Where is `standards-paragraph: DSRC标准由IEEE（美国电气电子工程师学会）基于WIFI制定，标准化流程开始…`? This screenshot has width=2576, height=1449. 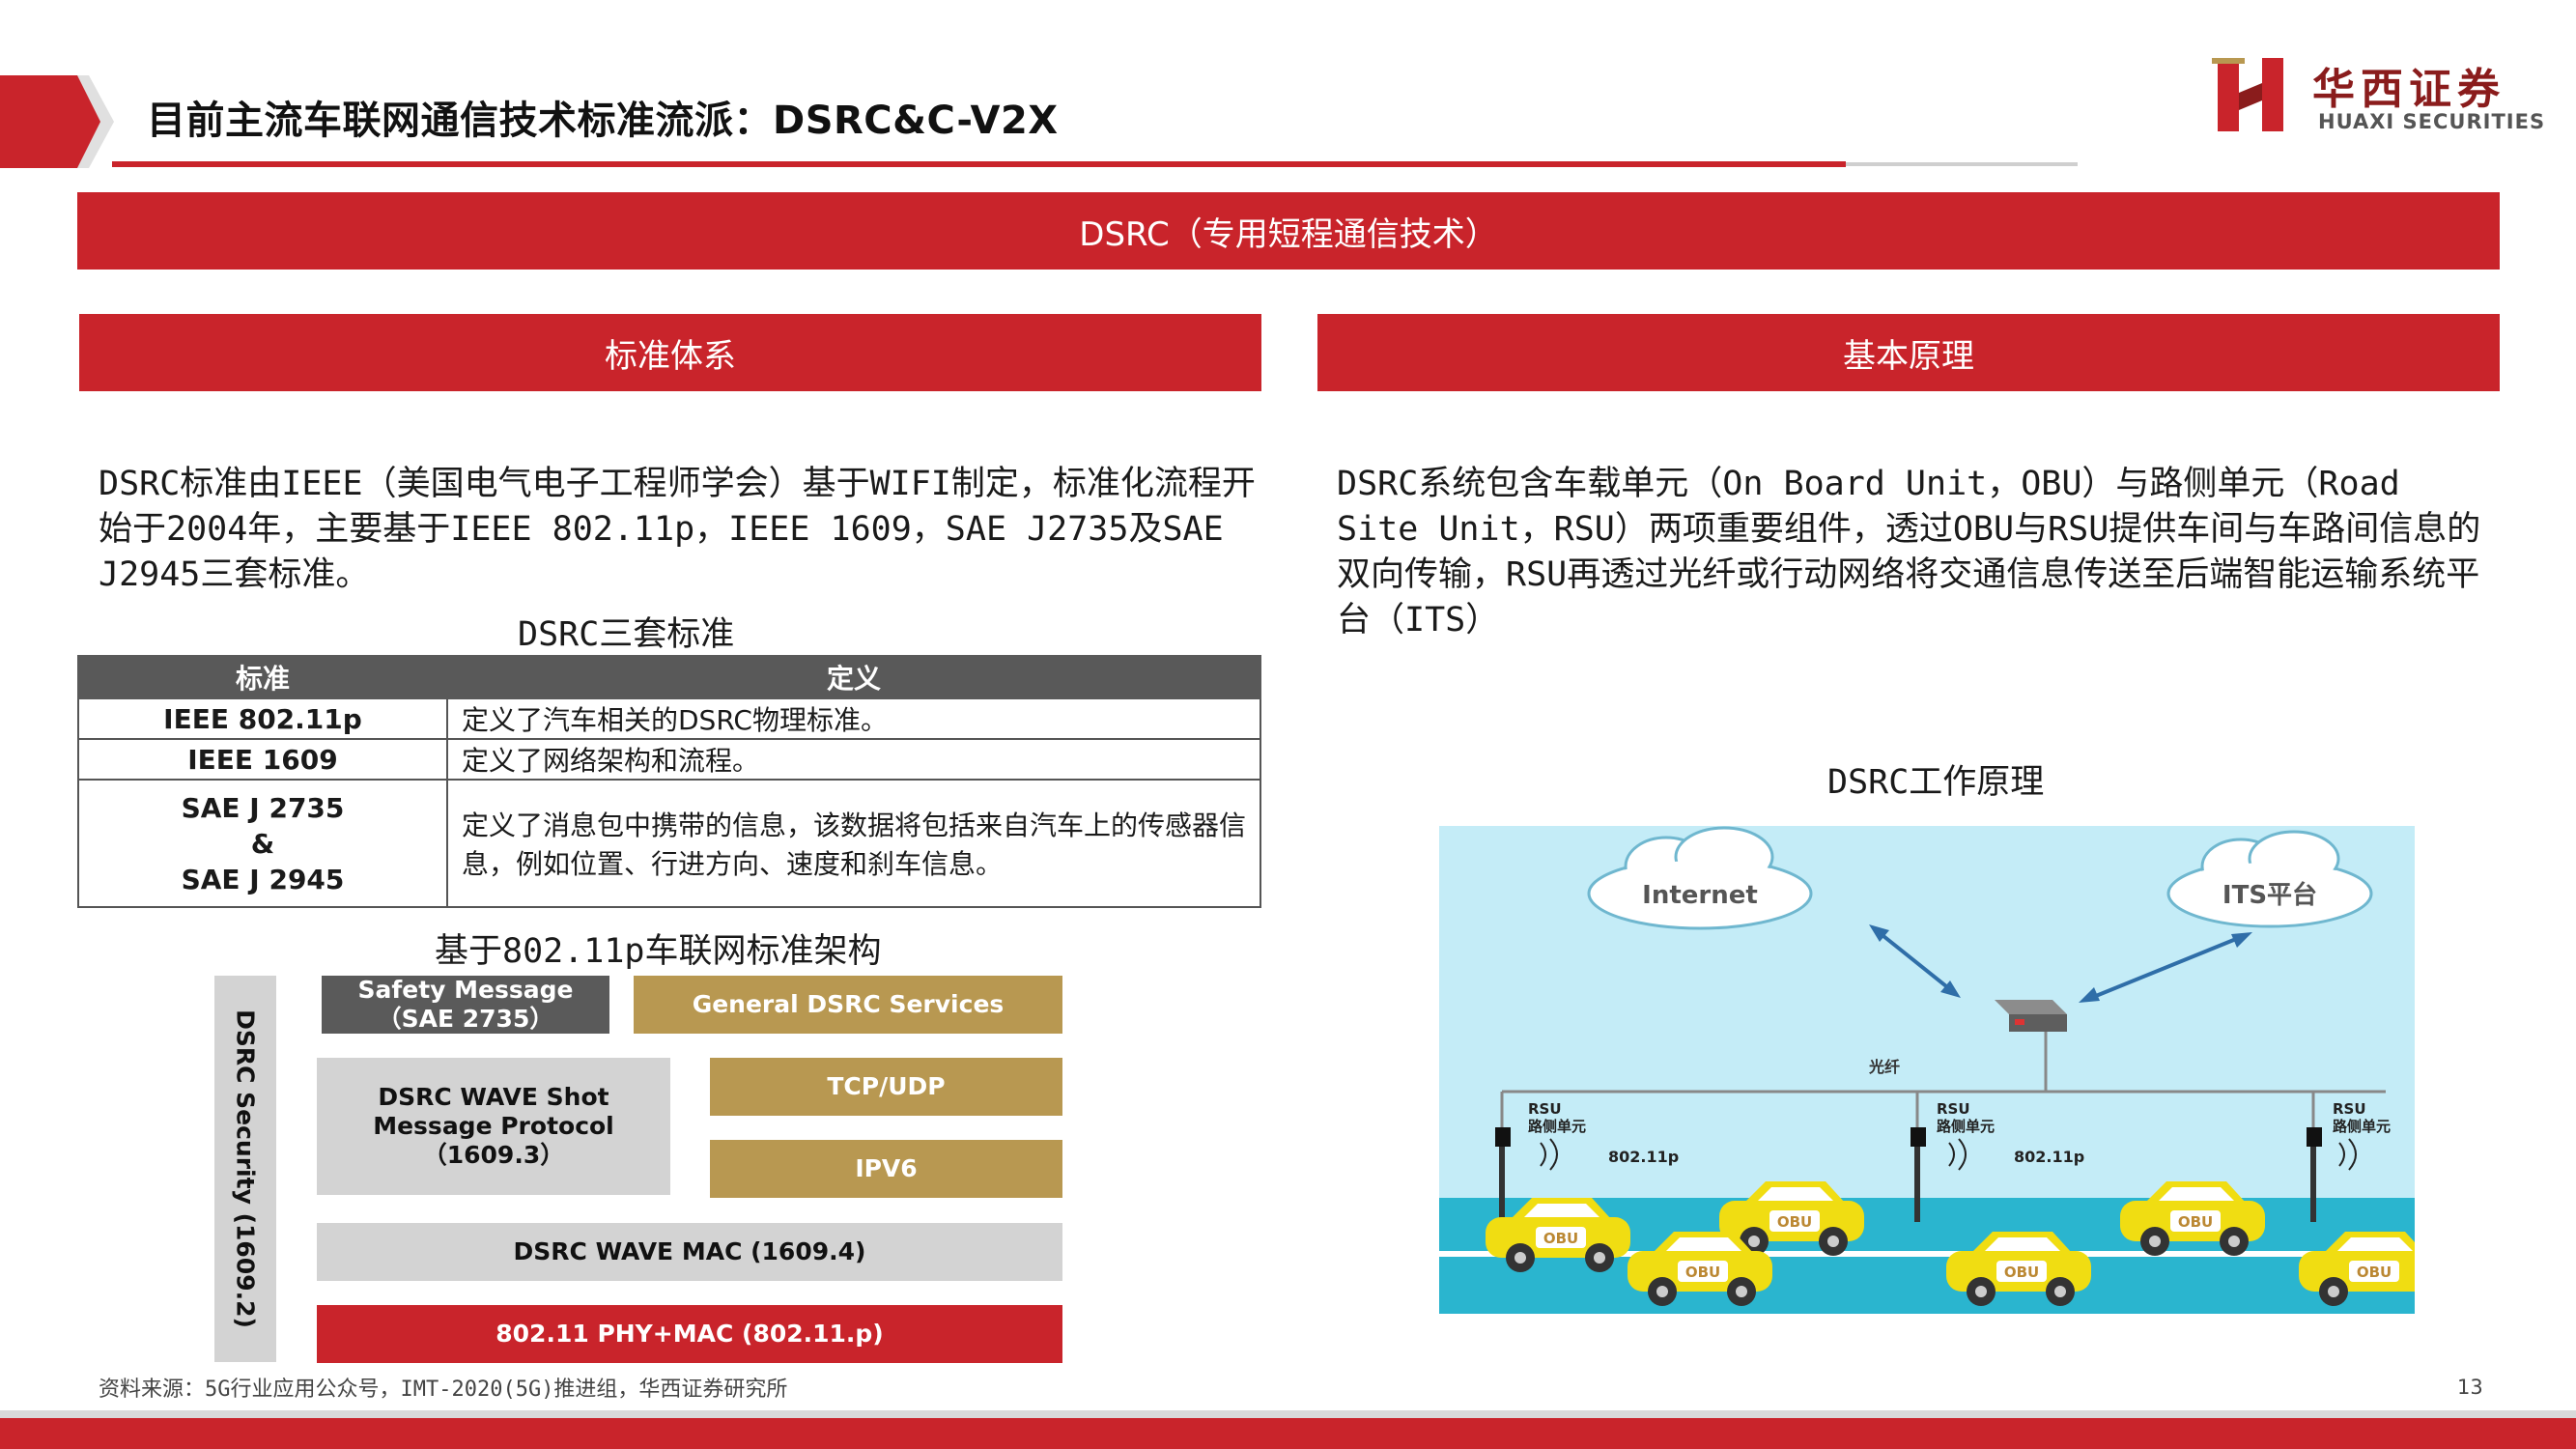 standards-paragraph: DSRC标准由IEEE（美国电气电子工程师学会）基于WIFI制定，标准化流程开始… is located at coordinates (677, 529).